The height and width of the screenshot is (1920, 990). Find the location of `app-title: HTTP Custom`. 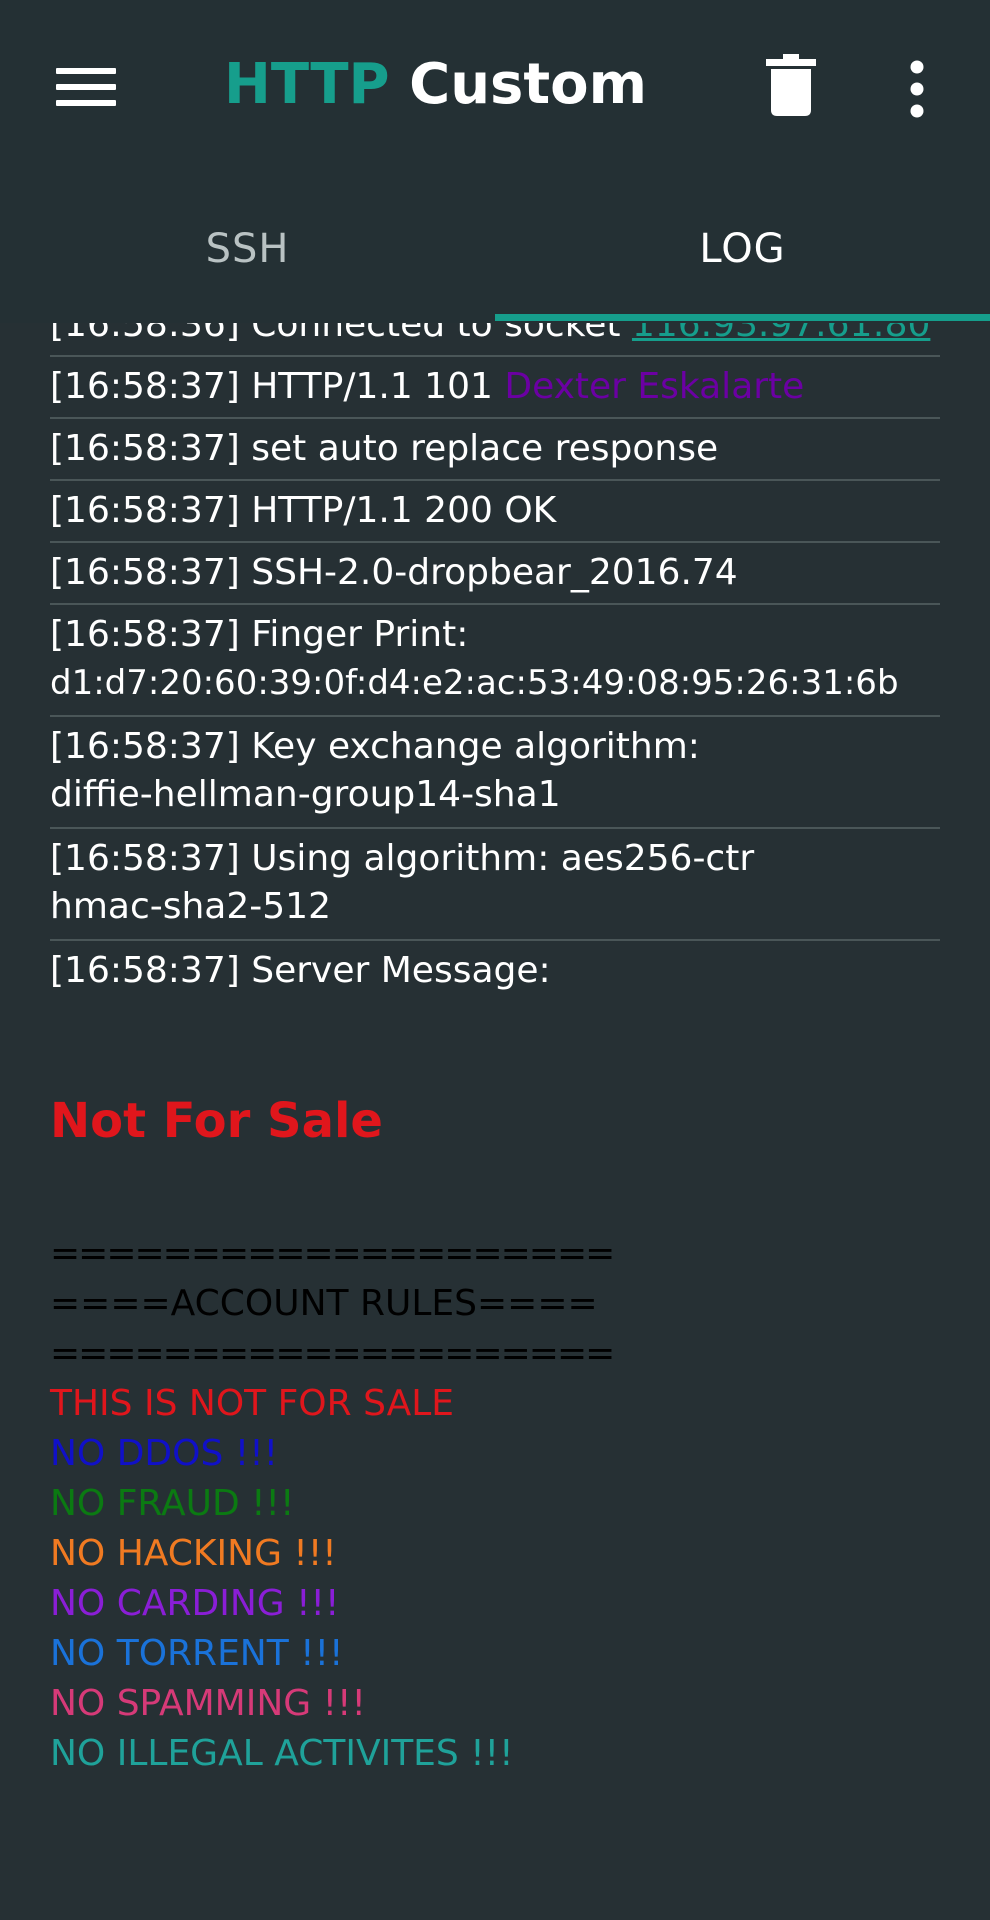

app-title: HTTP Custom is located at coordinates (435, 84).